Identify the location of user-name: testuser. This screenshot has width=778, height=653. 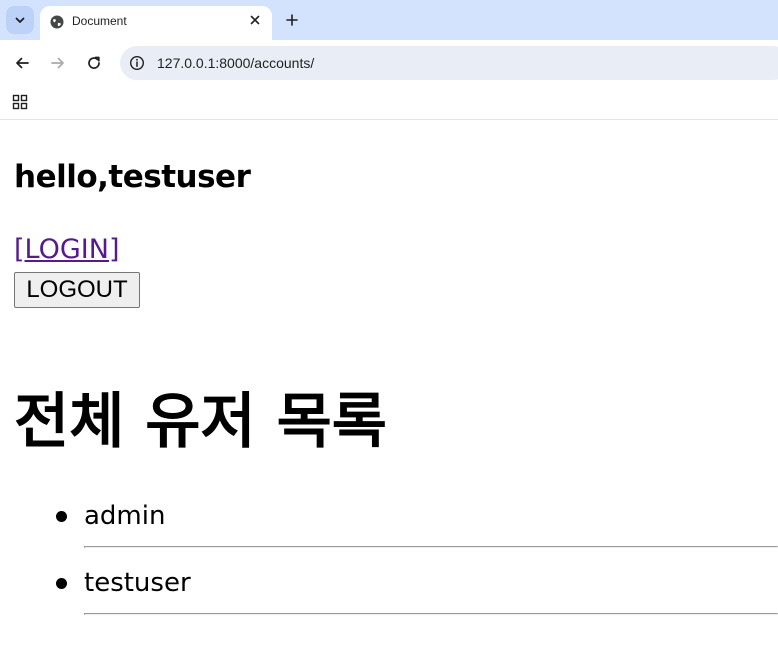
(137, 583).